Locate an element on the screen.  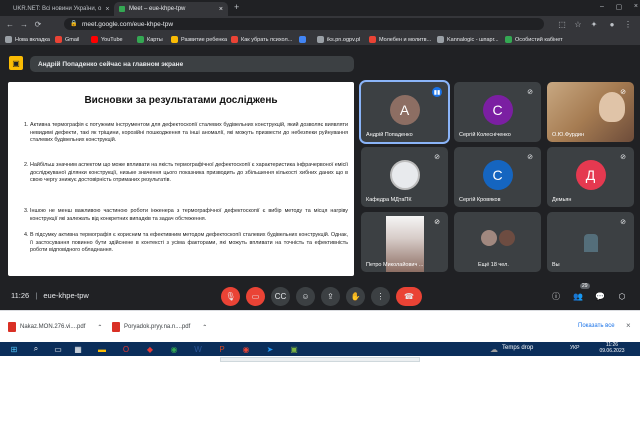
raise-hand-button: ✋ is located at coordinates (355, 296).